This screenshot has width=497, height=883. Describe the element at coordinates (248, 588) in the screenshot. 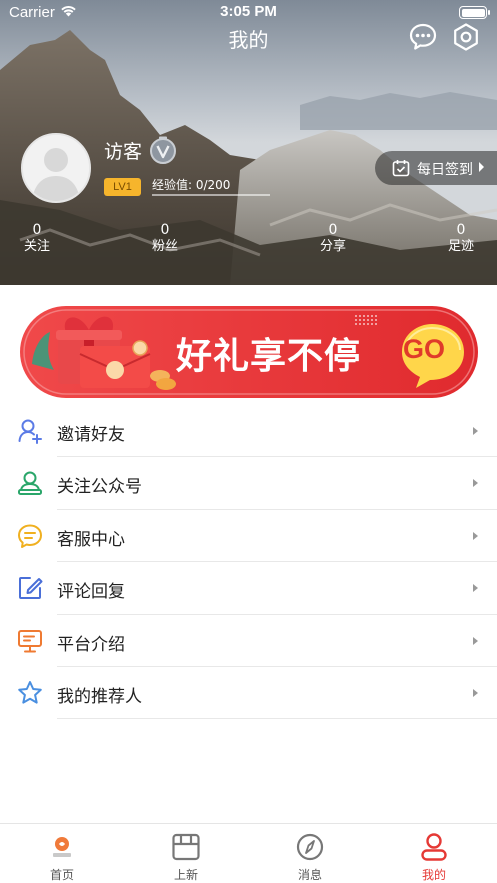

I see `menu-item-comment-reply: 评论回复` at that location.